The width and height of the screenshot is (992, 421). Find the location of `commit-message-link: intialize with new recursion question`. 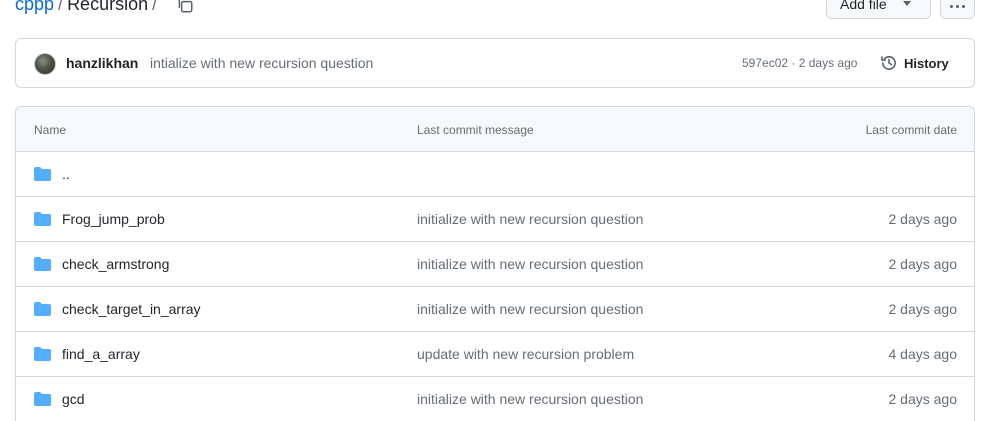

commit-message-link: intialize with new recursion question is located at coordinates (261, 63).